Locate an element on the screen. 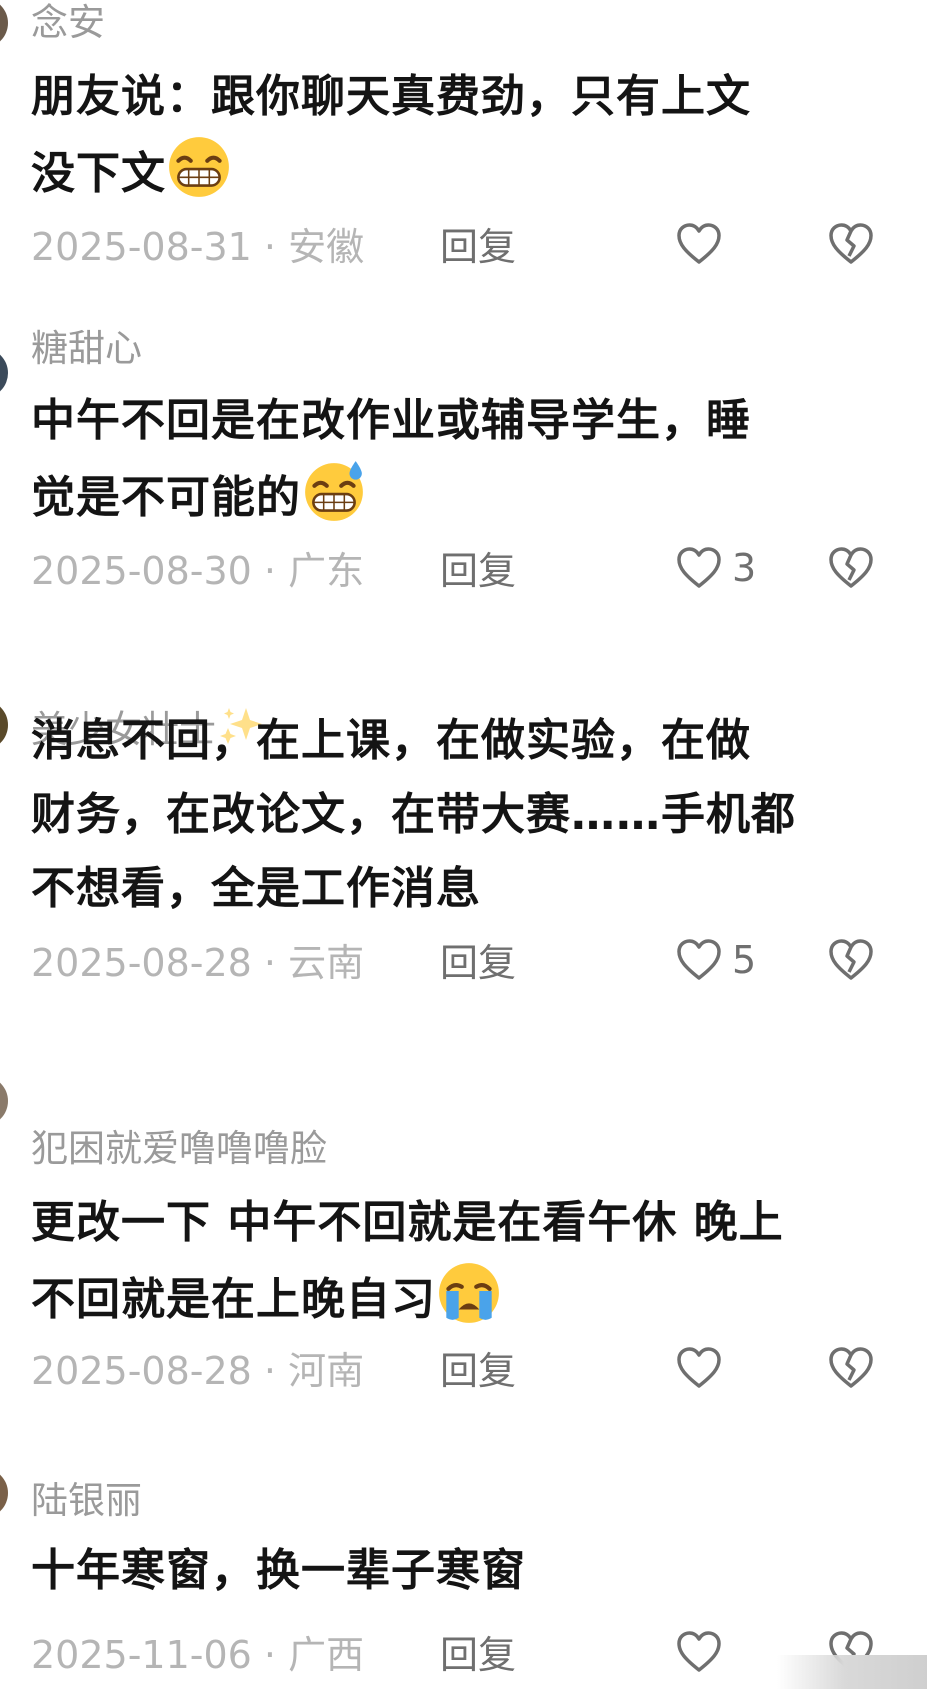  comment-username: 犯困就爱噜噜噜脸 is located at coordinates (179, 1148).